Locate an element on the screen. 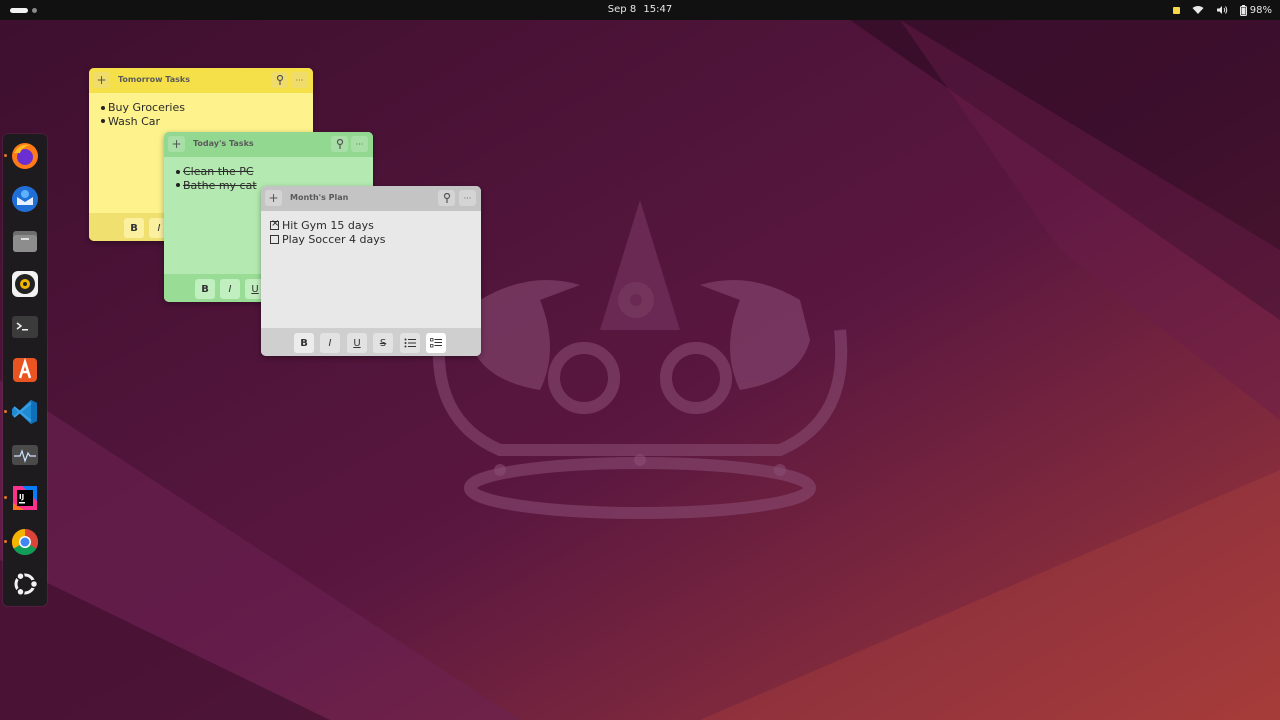 The image size is (1280, 720). app-center-icon is located at coordinates (25, 369).